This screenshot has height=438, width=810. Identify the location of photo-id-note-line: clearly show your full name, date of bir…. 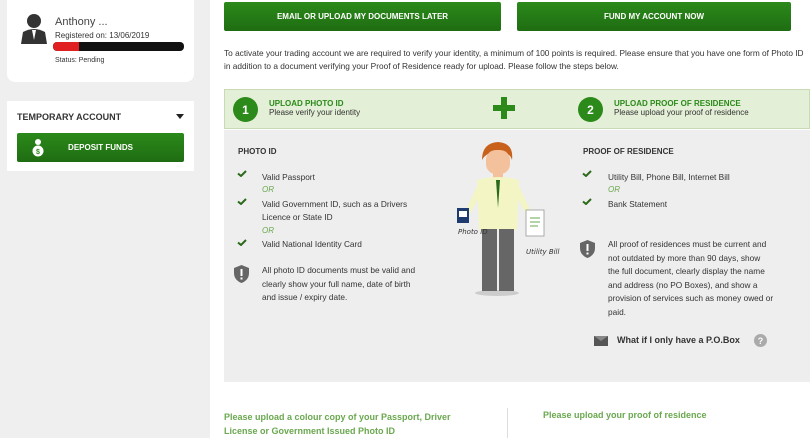
(336, 283).